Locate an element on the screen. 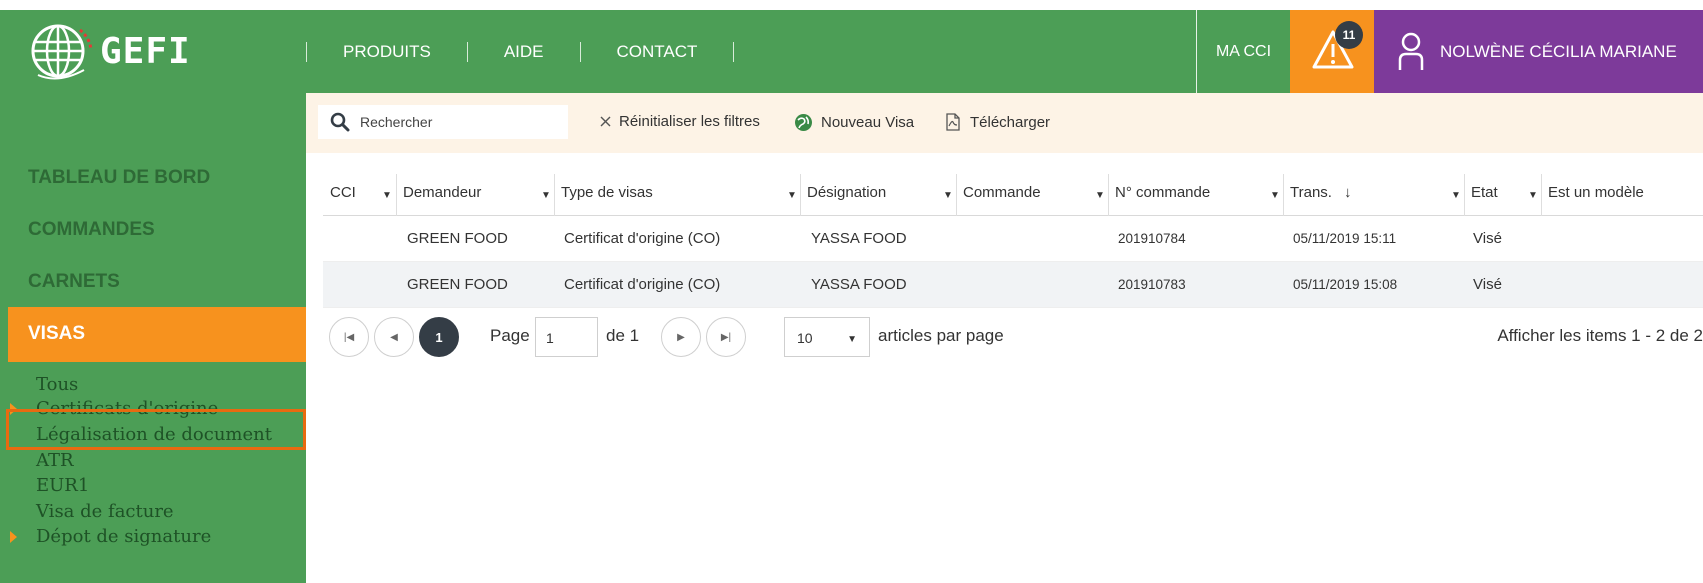 The width and height of the screenshot is (1703, 583). reset-filters-label: Réinitialiser les filtres is located at coordinates (689, 121).